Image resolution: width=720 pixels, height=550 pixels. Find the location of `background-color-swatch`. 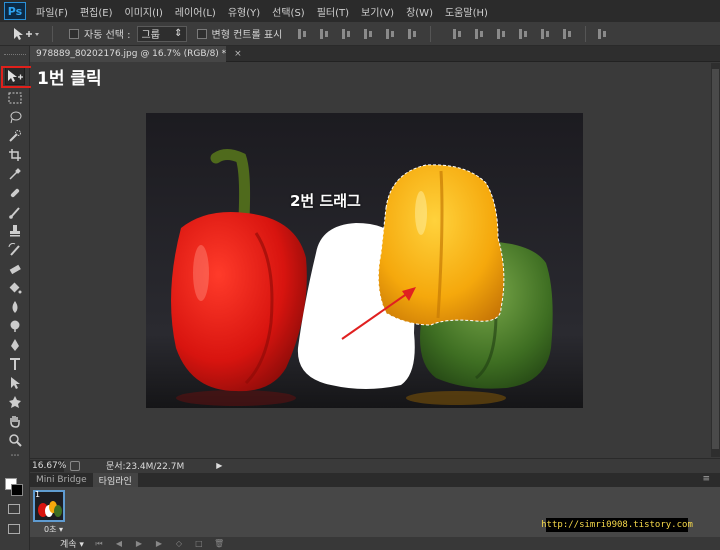

background-color-swatch is located at coordinates (17, 490).